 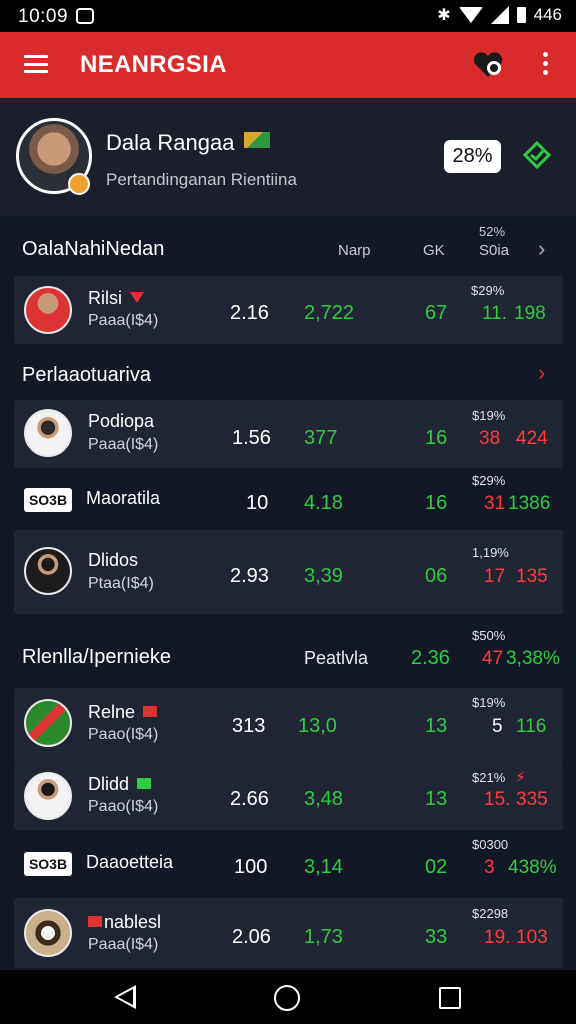 What do you see at coordinates (288, 16) in the screenshot?
I see `status-bar: 10:09 ✱ 446` at bounding box center [288, 16].